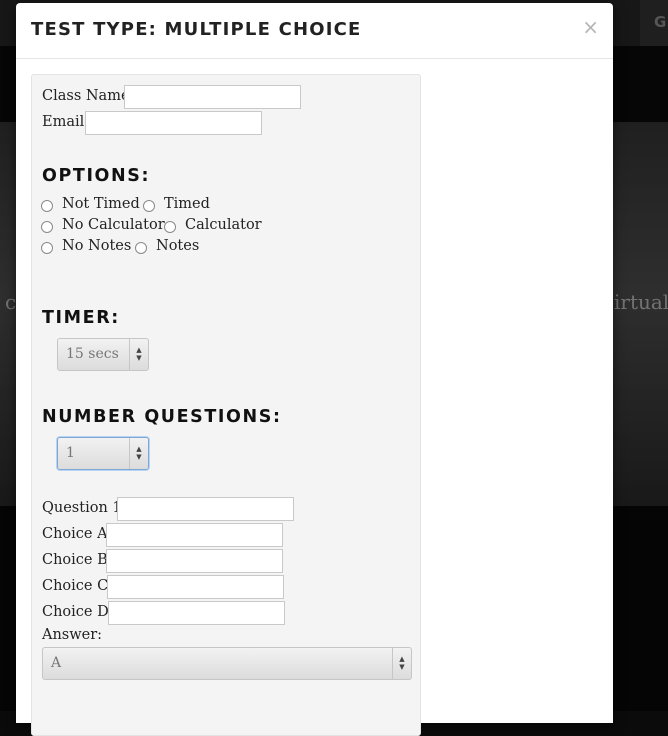  Describe the element at coordinates (178, 246) in the screenshot. I see `notes-label: Notes` at that location.